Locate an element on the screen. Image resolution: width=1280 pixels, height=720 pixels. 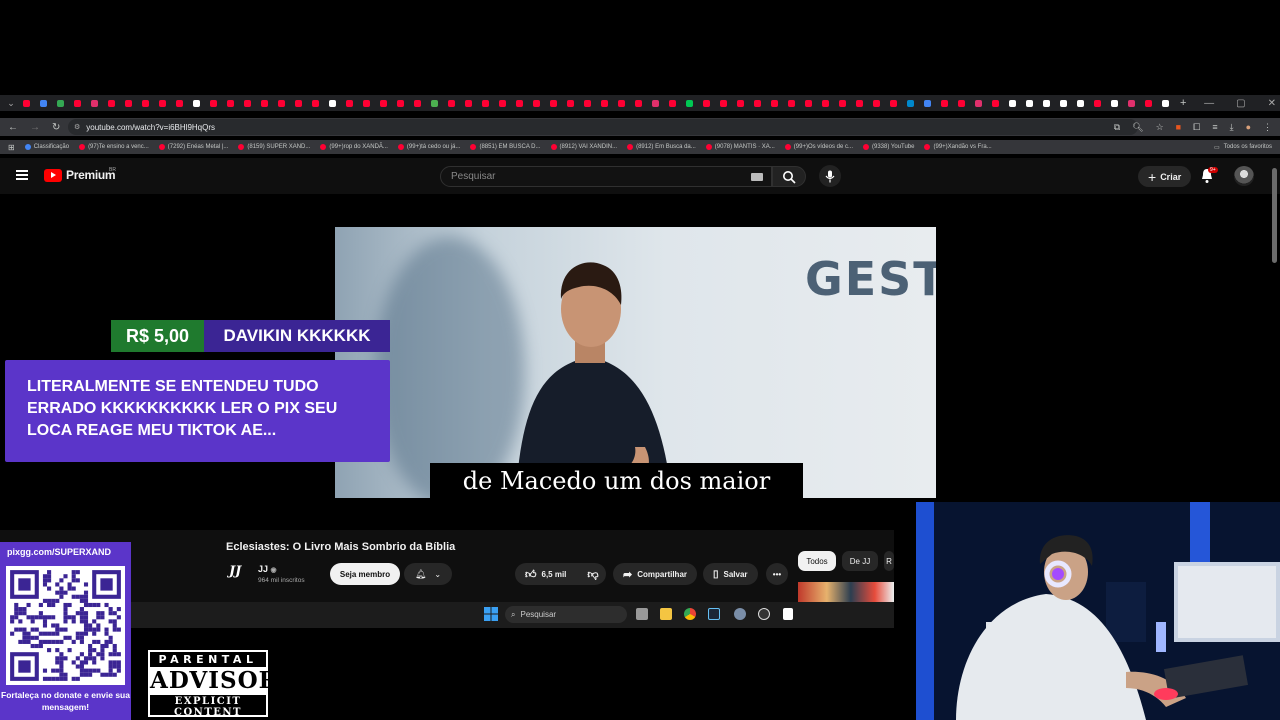
profile-icon: ● is located at coordinates (1248, 127).